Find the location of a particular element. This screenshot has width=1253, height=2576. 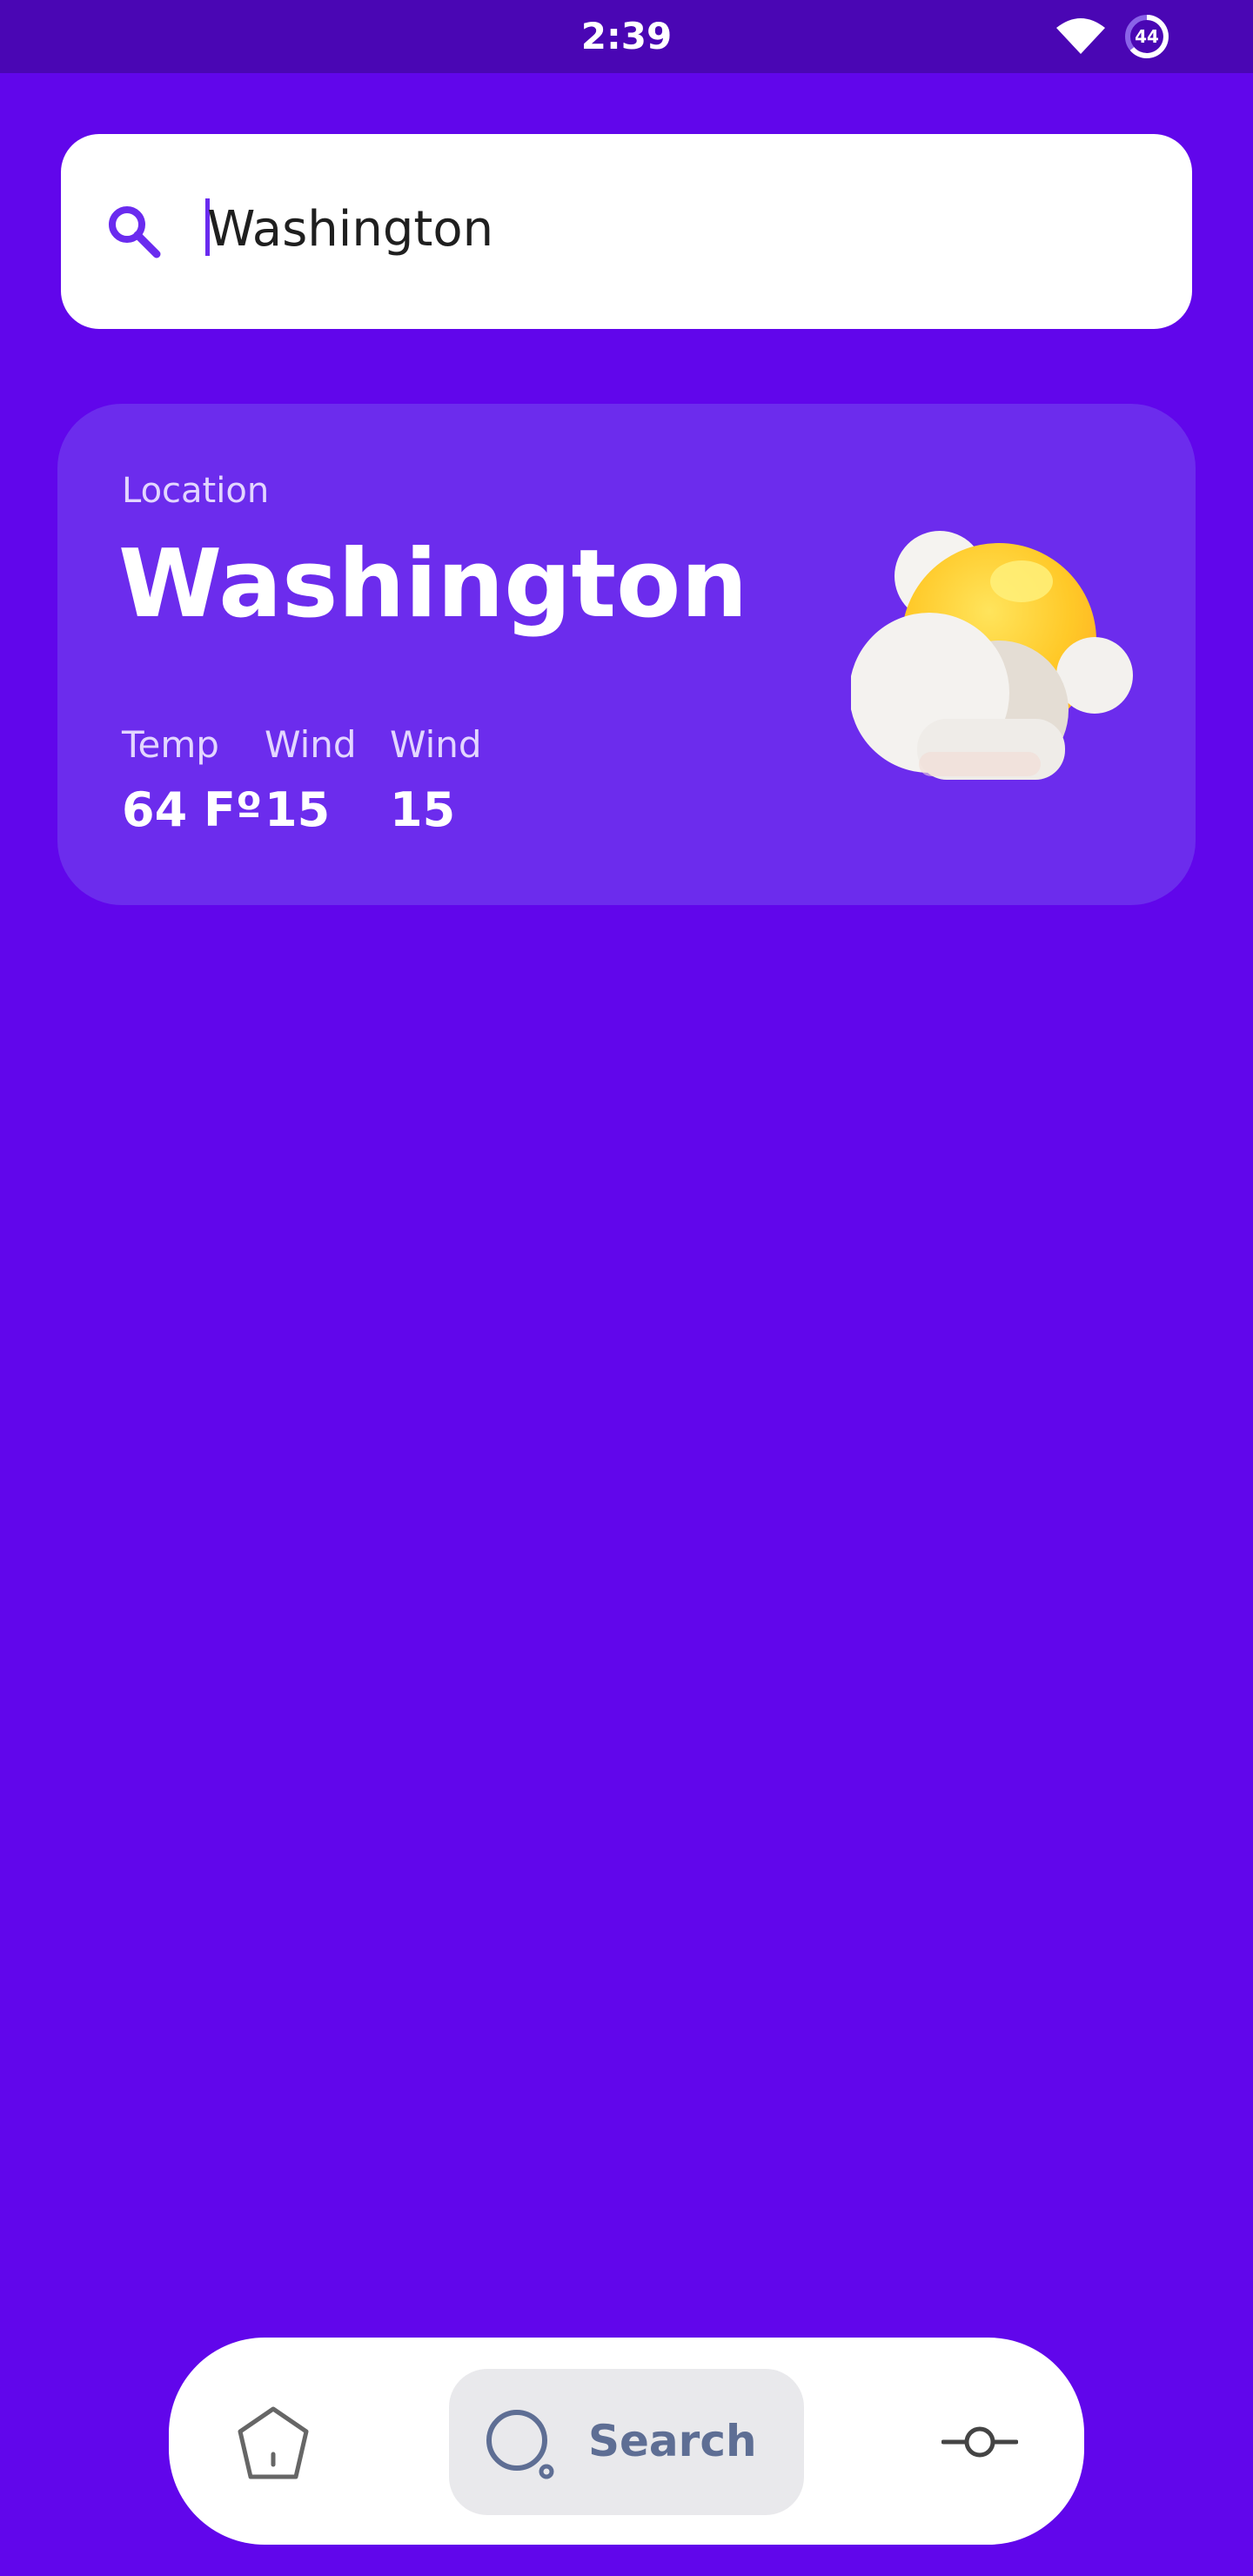

city-name: Washington is located at coordinates (433, 584).